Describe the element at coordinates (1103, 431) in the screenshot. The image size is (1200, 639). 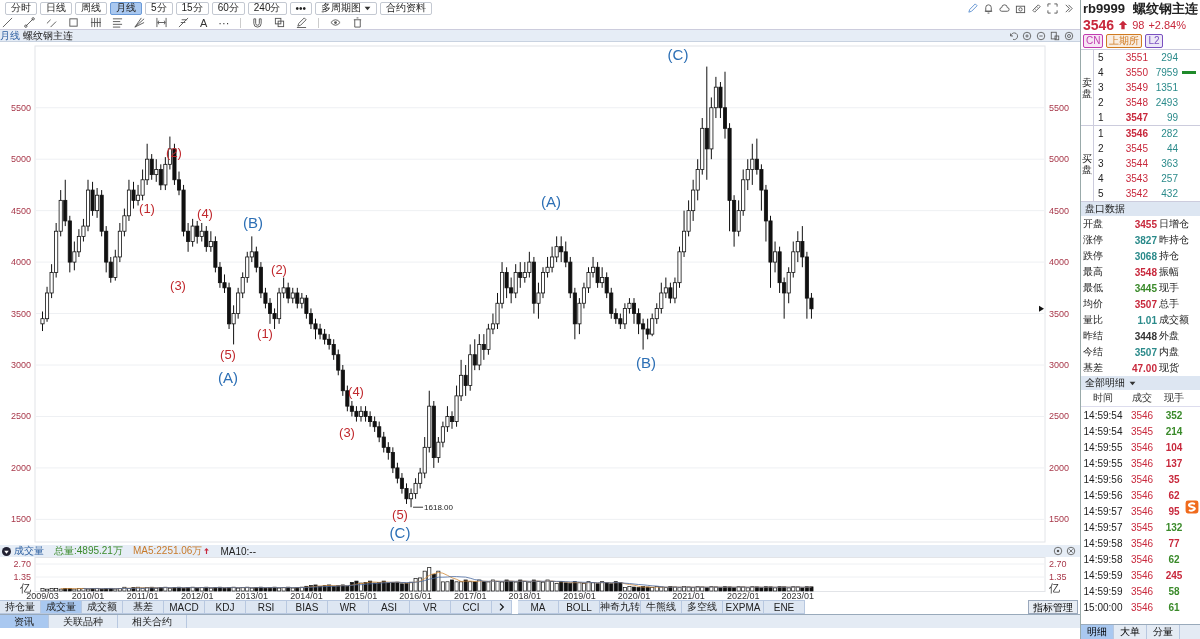
I see `trade-time: 14:59:54` at that location.